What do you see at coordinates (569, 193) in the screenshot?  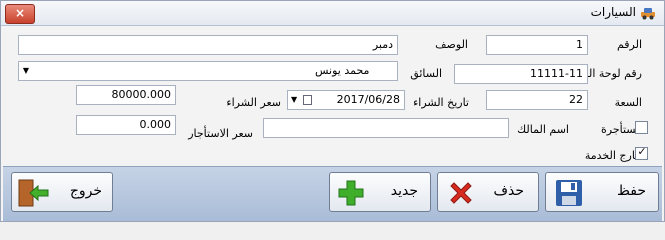 I see `floppy-disk-icon` at bounding box center [569, 193].